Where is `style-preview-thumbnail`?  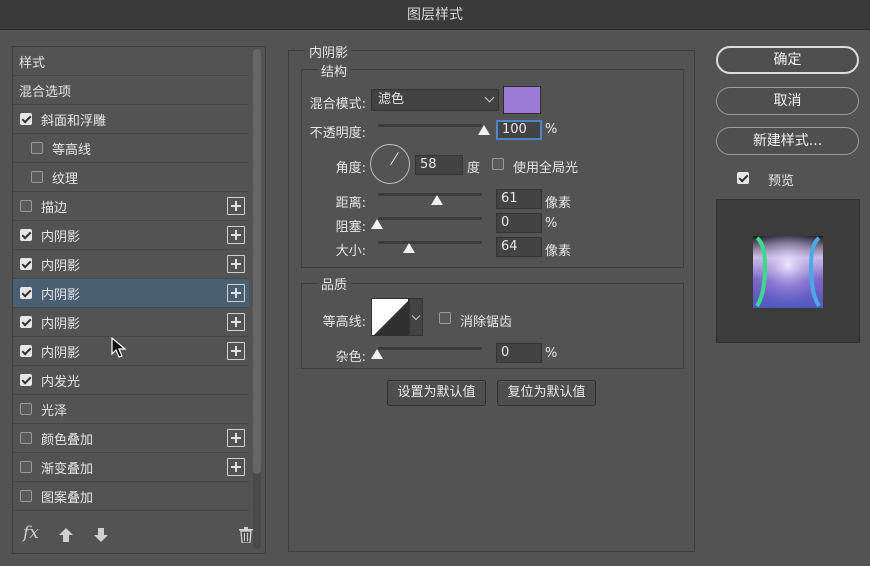 style-preview-thumbnail is located at coordinates (788, 272).